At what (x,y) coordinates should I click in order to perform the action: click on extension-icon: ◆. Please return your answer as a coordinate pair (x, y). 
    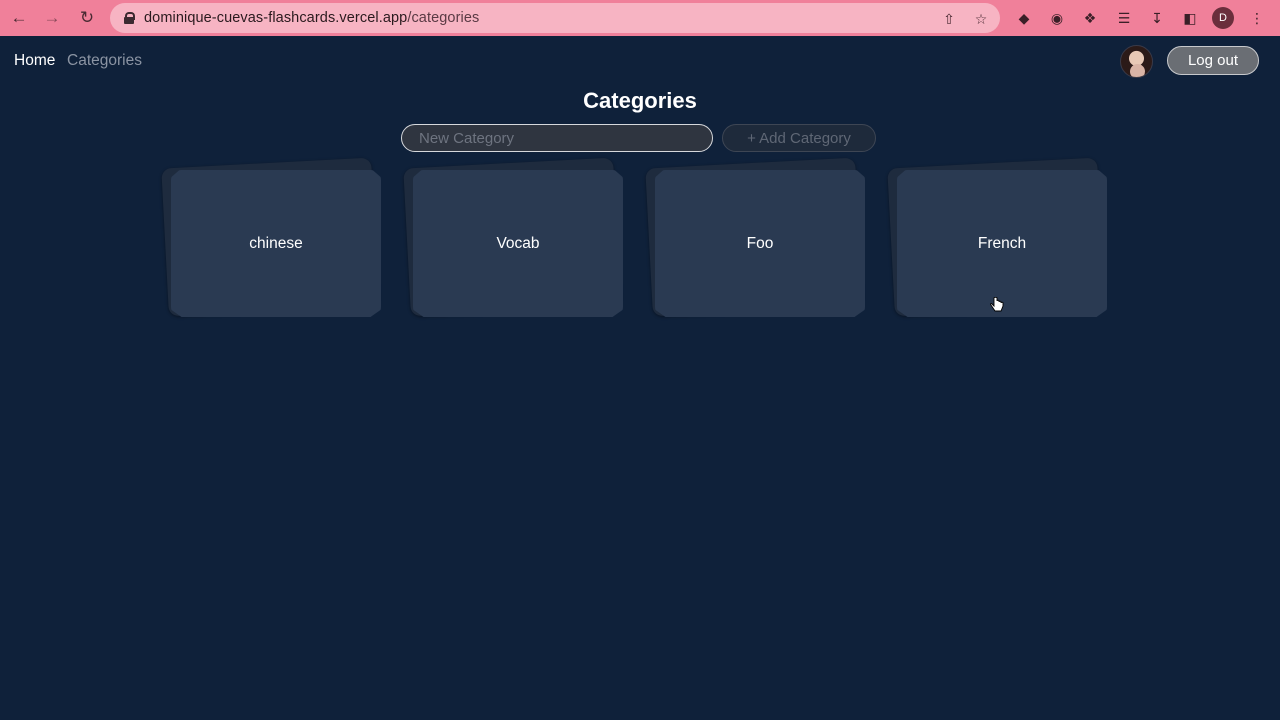
    Looking at the image, I should click on (1024, 18).